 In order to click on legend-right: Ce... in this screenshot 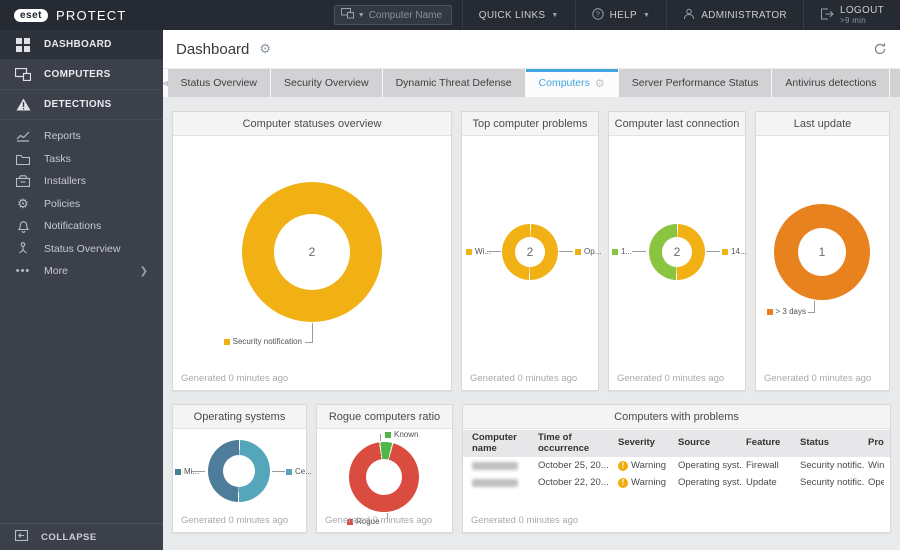, I will do `click(299, 471)`.